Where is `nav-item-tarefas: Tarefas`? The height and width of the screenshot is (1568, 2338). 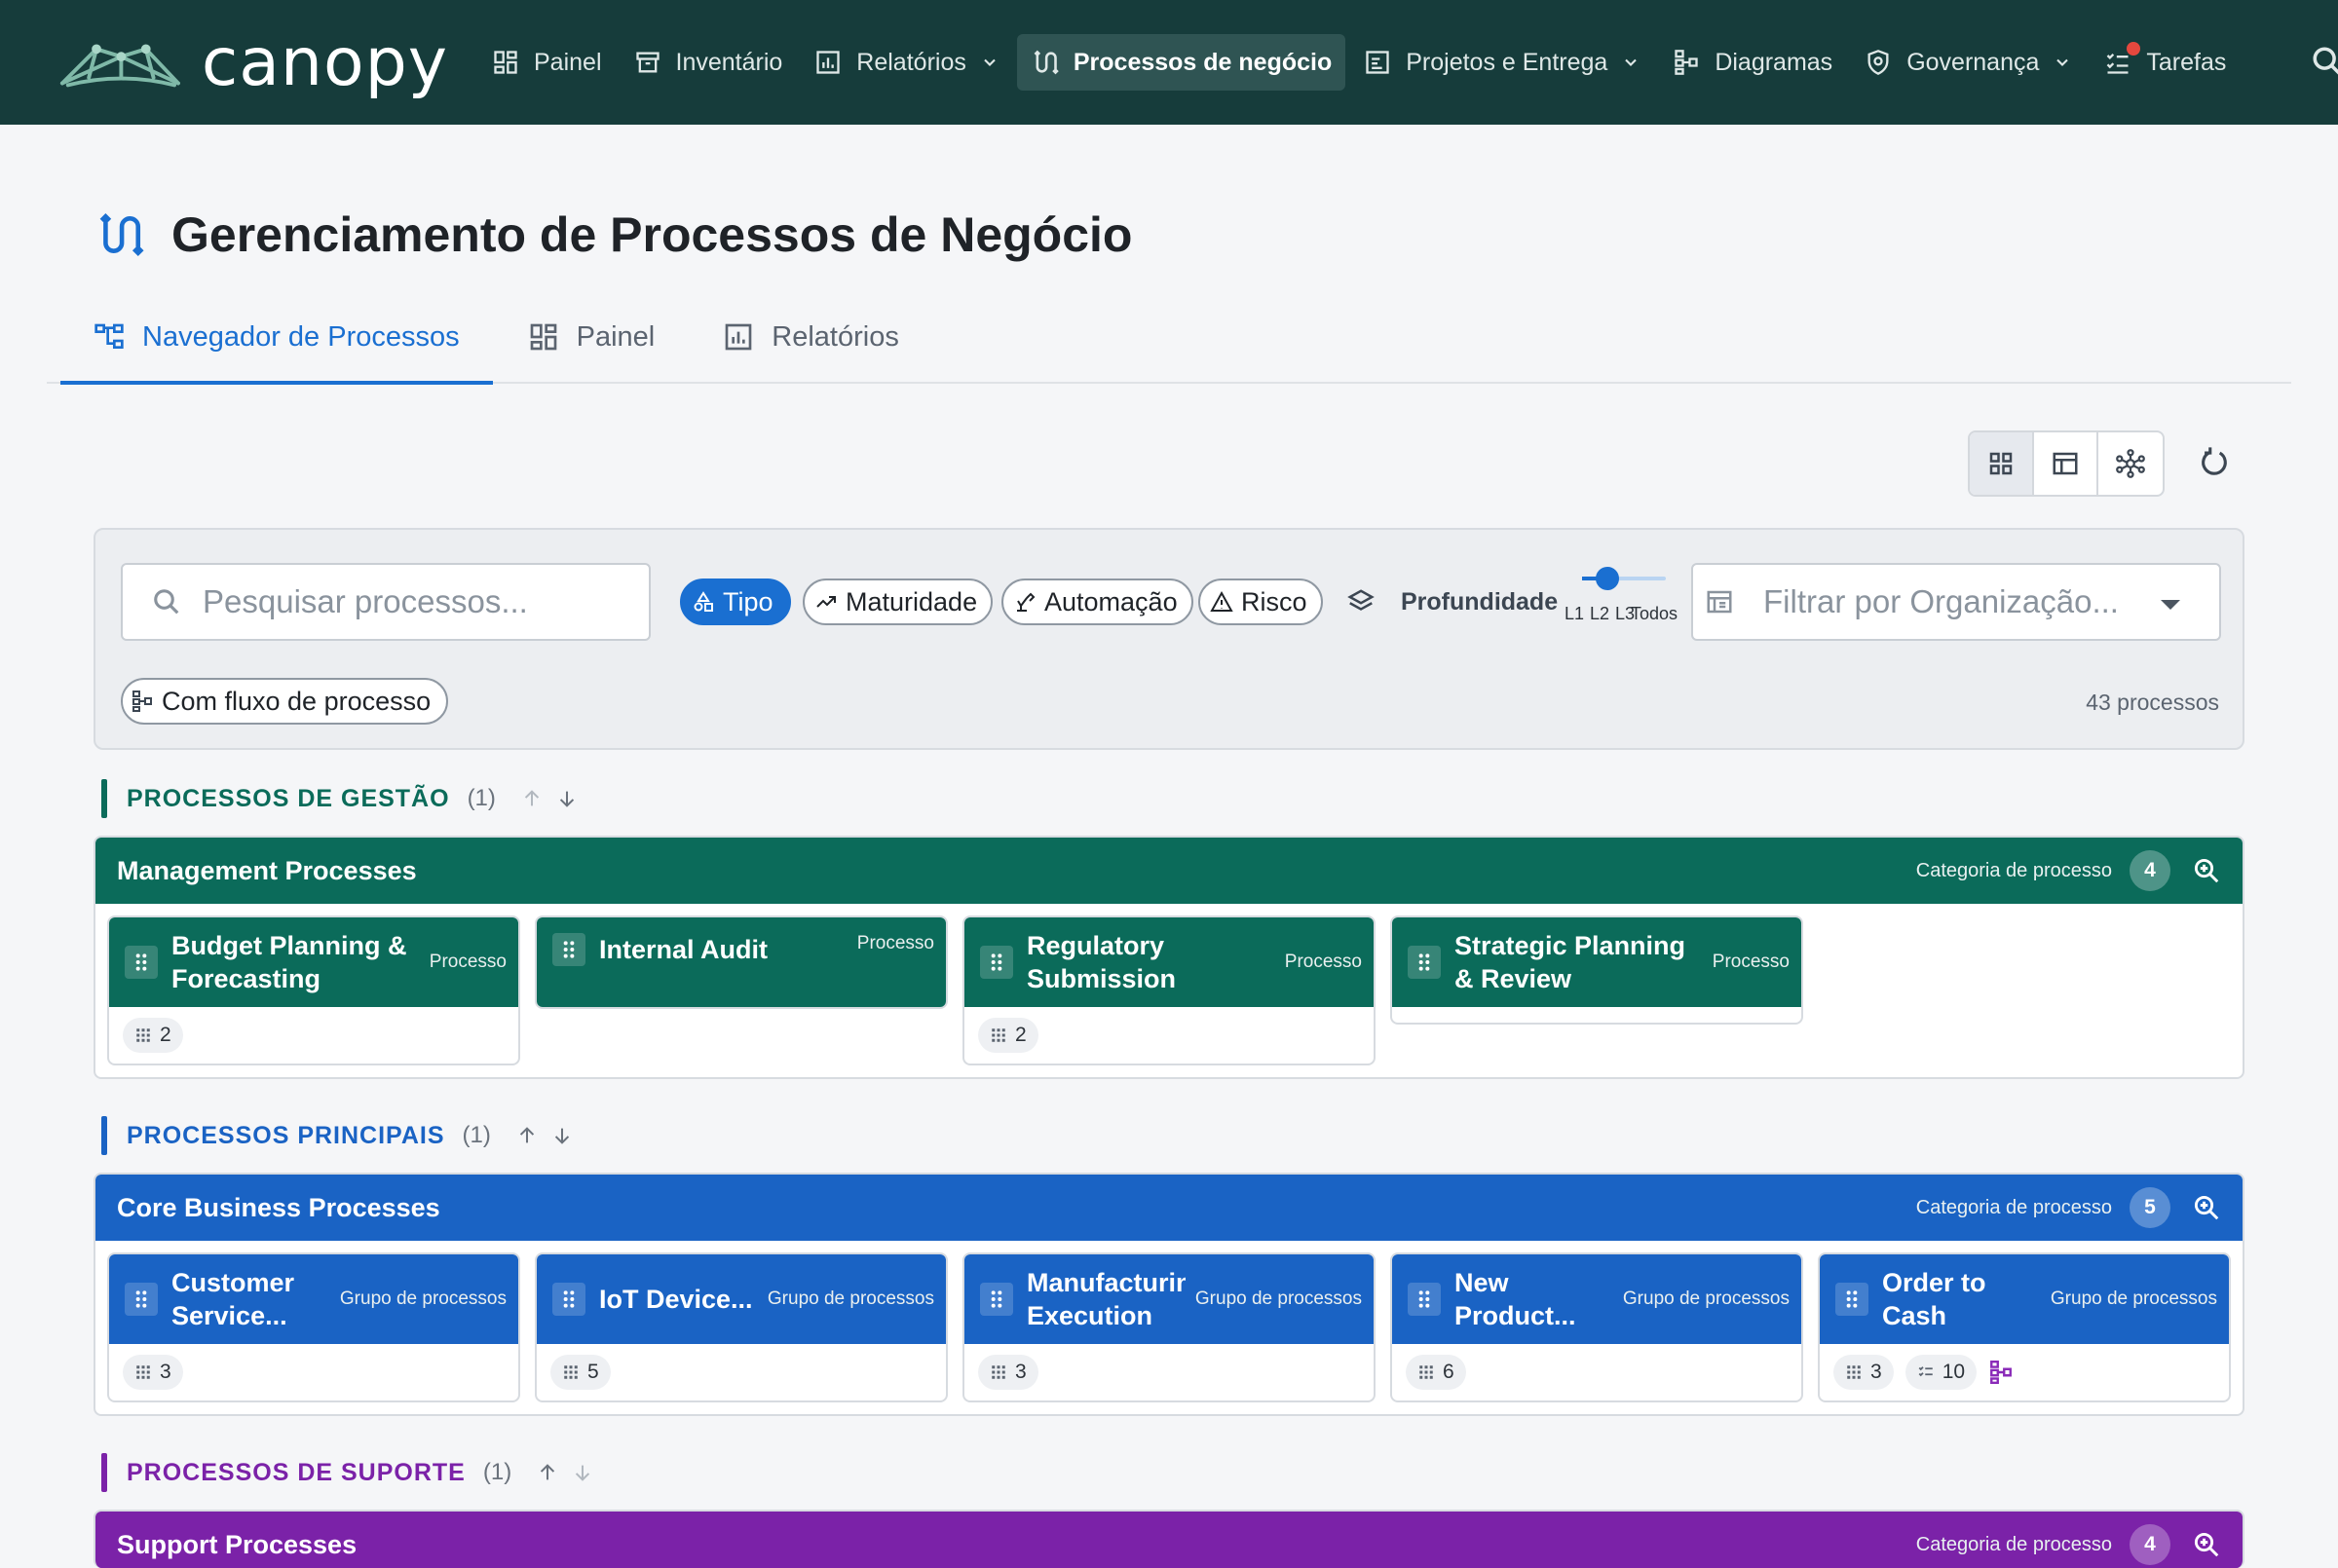 nav-item-tarefas: Tarefas is located at coordinates (2165, 62).